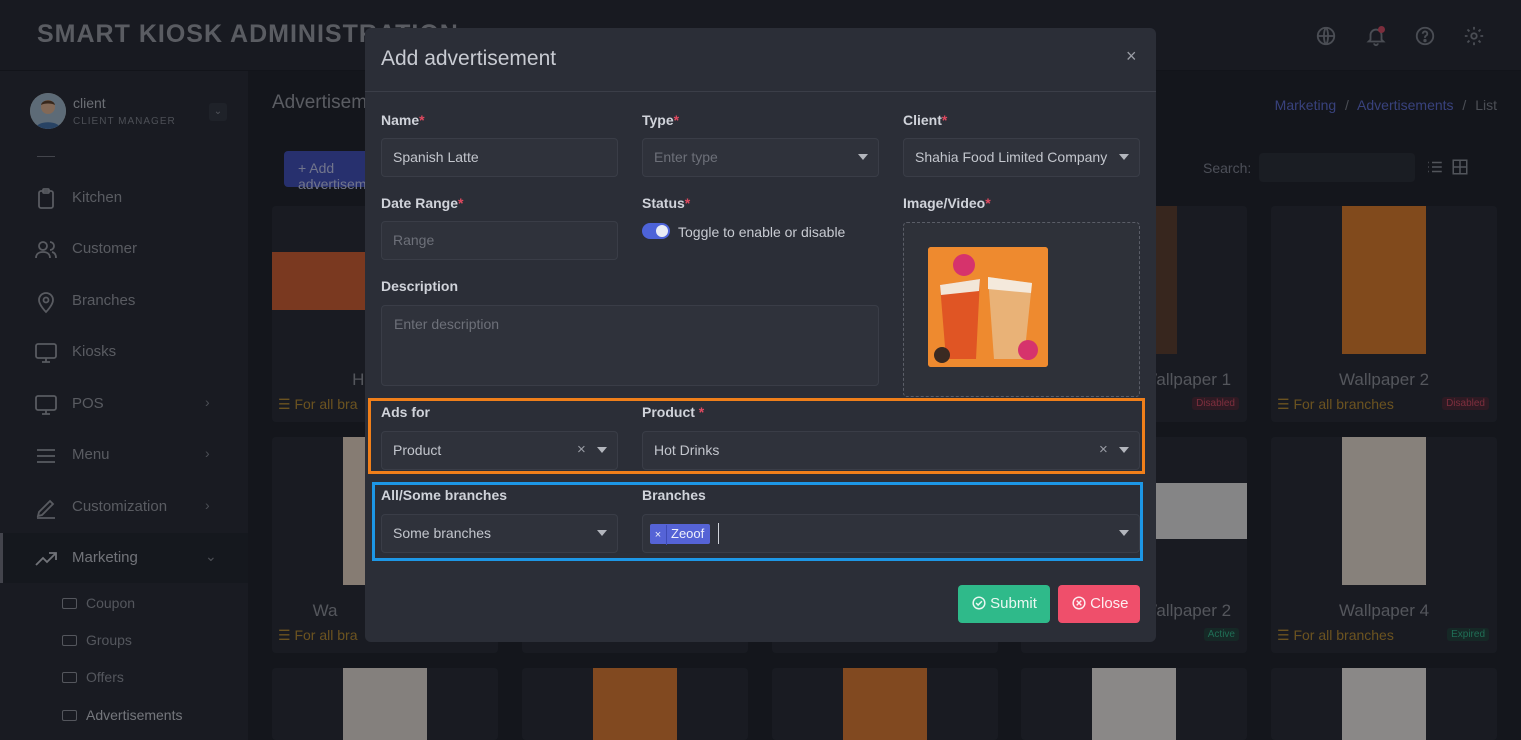 The height and width of the screenshot is (740, 1521). I want to click on status-label: Status*, so click(666, 203).